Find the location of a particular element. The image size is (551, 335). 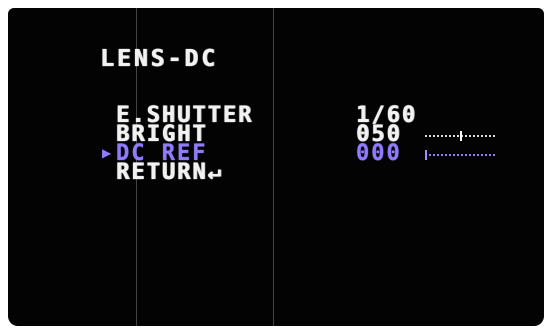

scanline-artifact is located at coordinates (273, 167).